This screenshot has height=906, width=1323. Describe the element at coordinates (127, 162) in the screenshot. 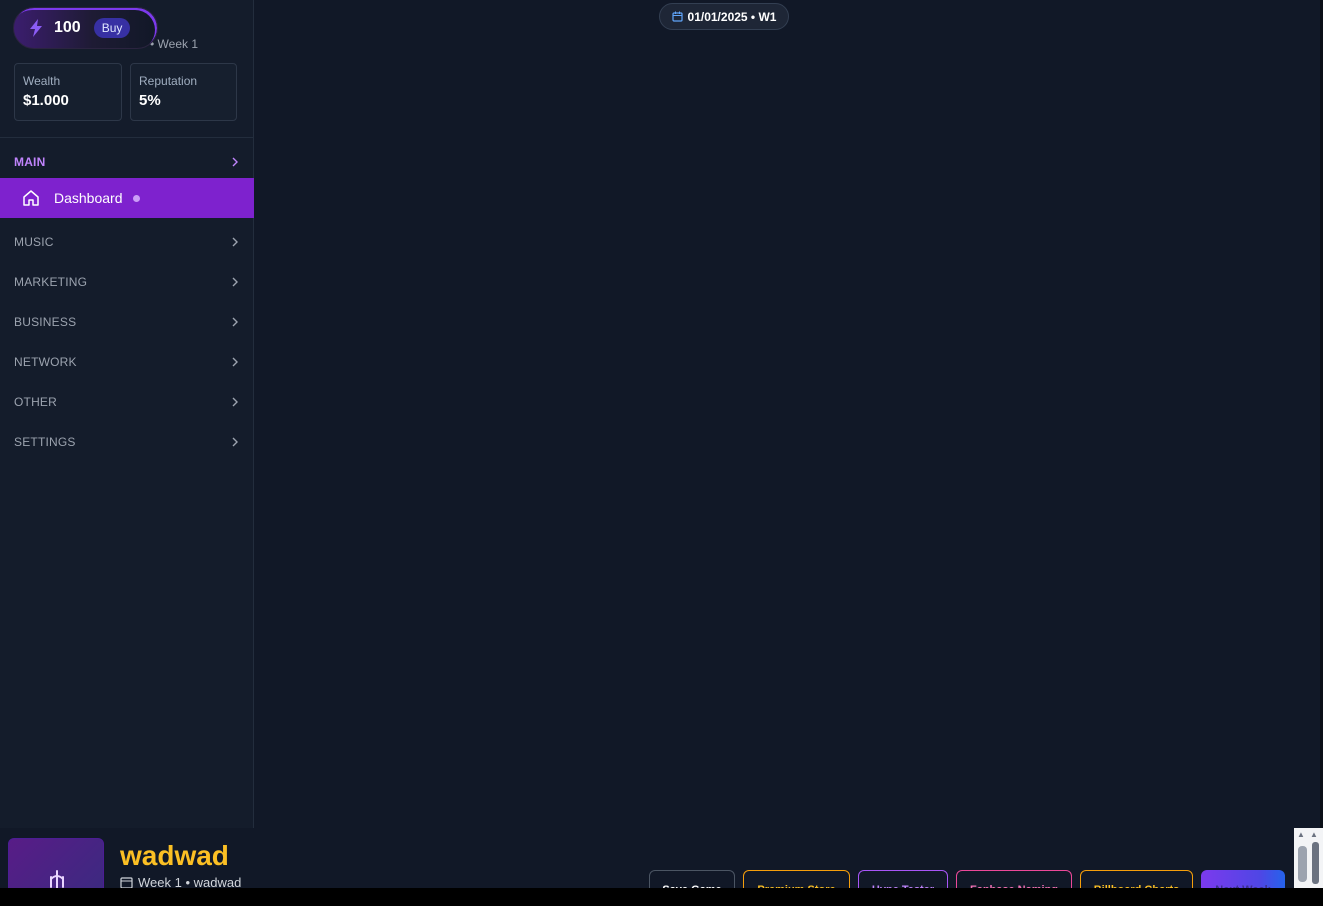

I see `nav-section-main: MAIN` at that location.